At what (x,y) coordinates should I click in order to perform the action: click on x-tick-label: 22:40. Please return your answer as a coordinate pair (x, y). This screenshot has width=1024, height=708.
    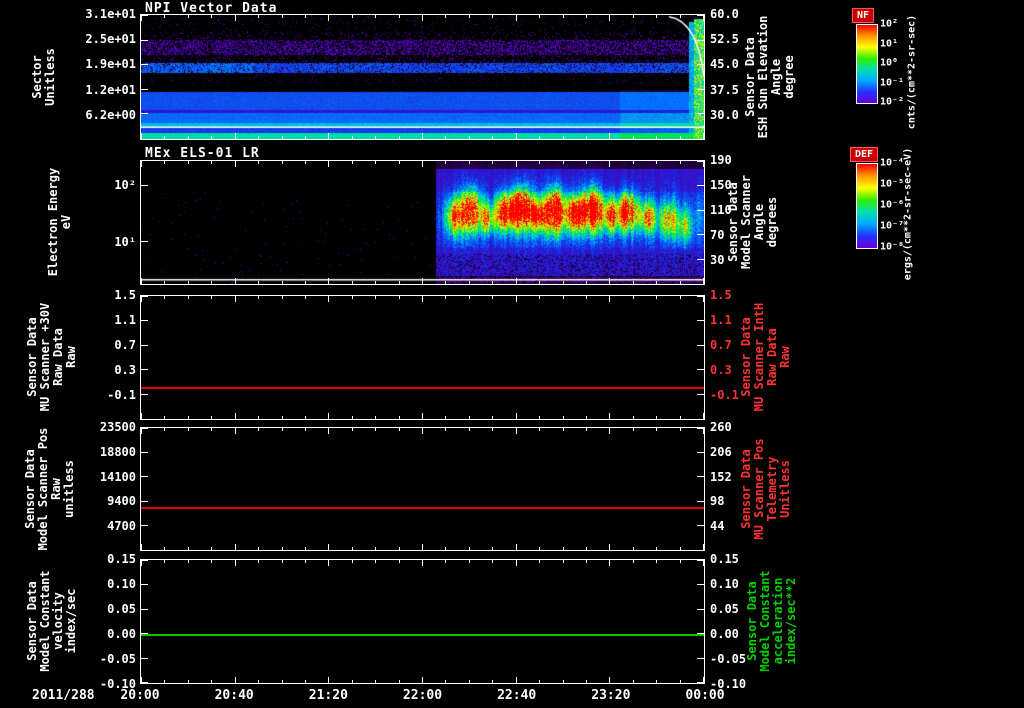
    Looking at the image, I should click on (517, 695).